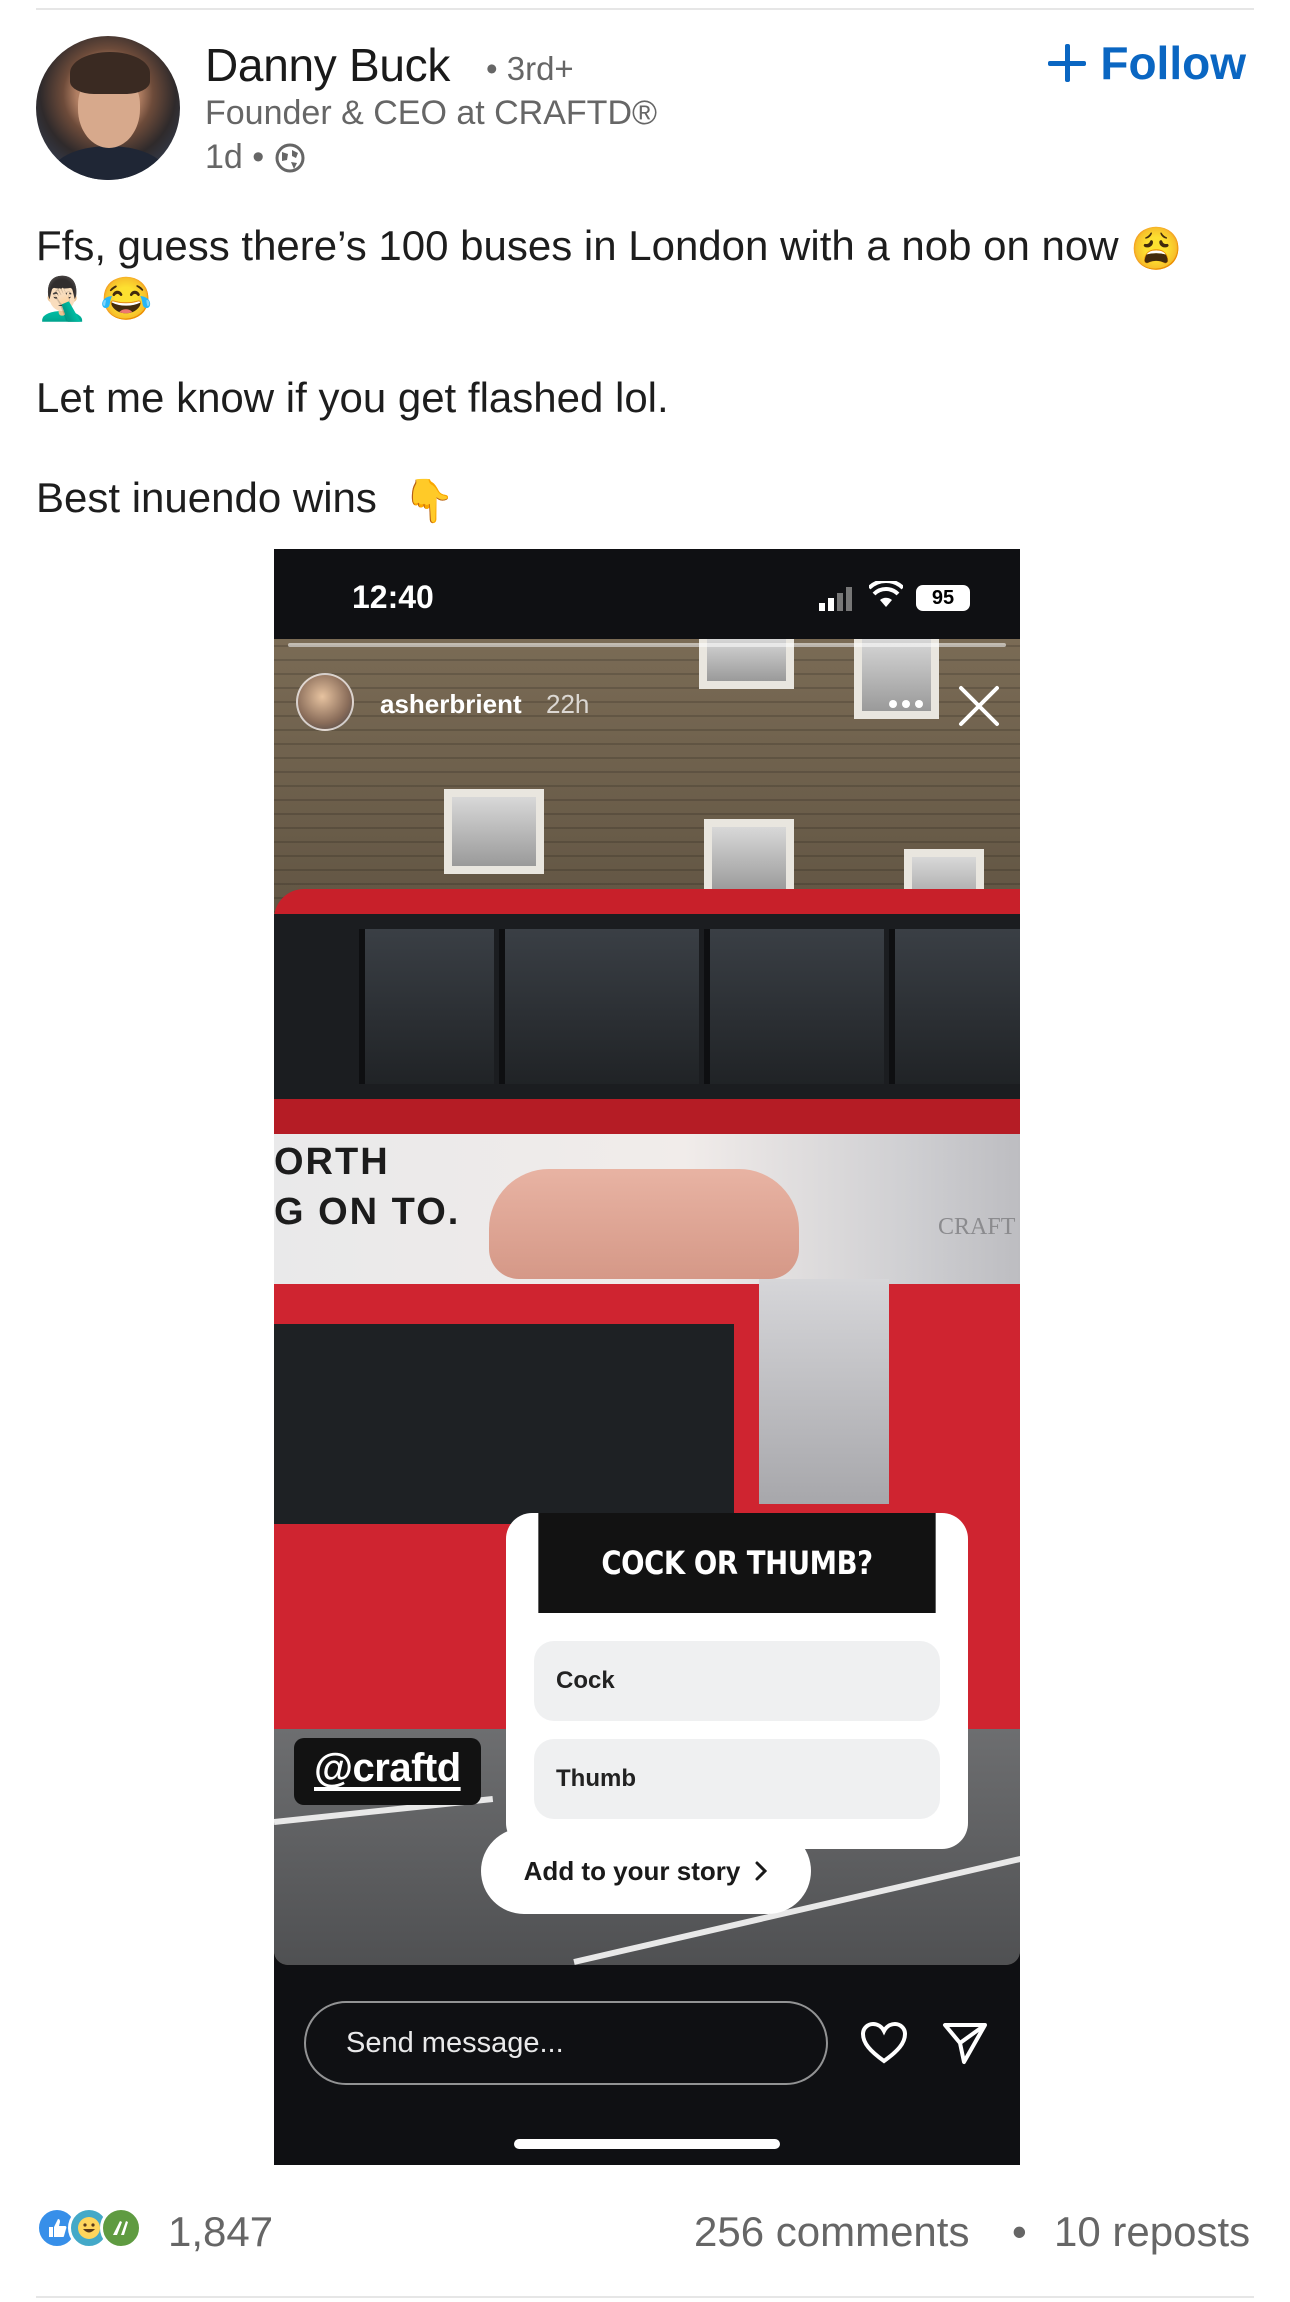 Image resolution: width=1290 pixels, height=2302 pixels. What do you see at coordinates (965, 2043) in the screenshot?
I see `send-icon` at bounding box center [965, 2043].